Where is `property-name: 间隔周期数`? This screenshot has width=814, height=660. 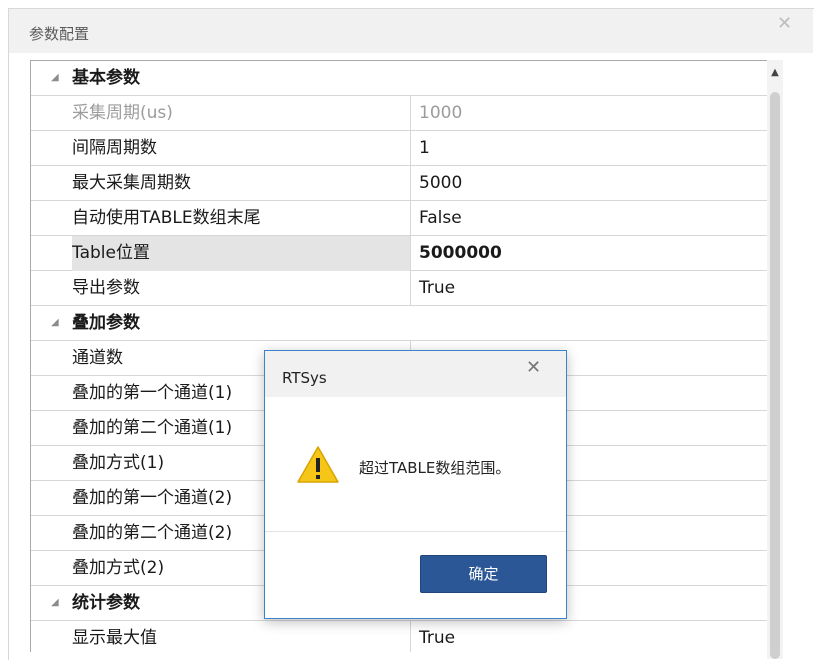 property-name: 间隔周期数 is located at coordinates (114, 148).